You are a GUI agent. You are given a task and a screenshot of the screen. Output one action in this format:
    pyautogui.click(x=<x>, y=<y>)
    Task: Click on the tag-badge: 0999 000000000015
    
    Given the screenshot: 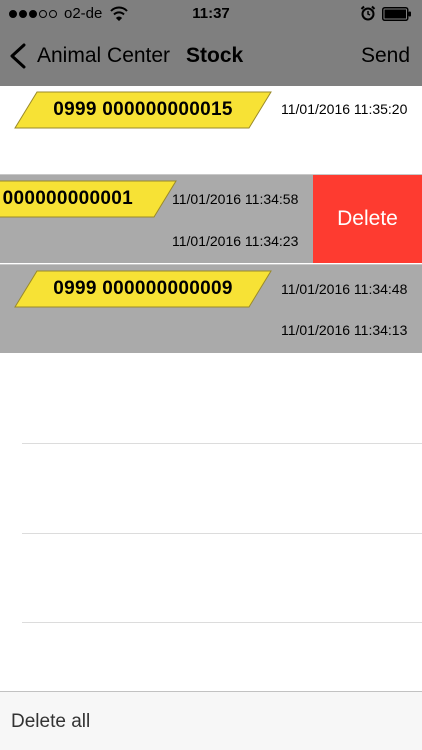 What is the action you would take?
    pyautogui.click(x=143, y=110)
    